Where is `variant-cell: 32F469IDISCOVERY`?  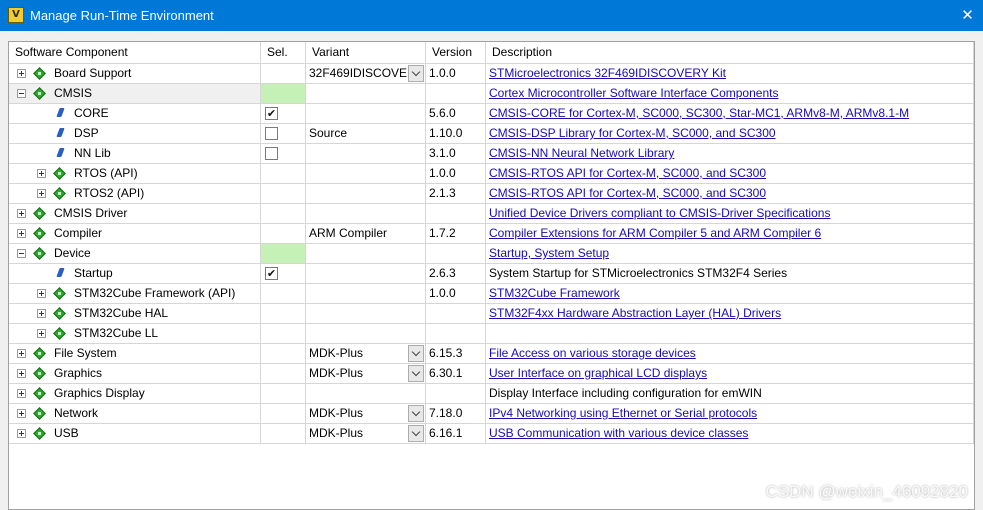
variant-cell: 32F469IDISCOVERY is located at coordinates (366, 74).